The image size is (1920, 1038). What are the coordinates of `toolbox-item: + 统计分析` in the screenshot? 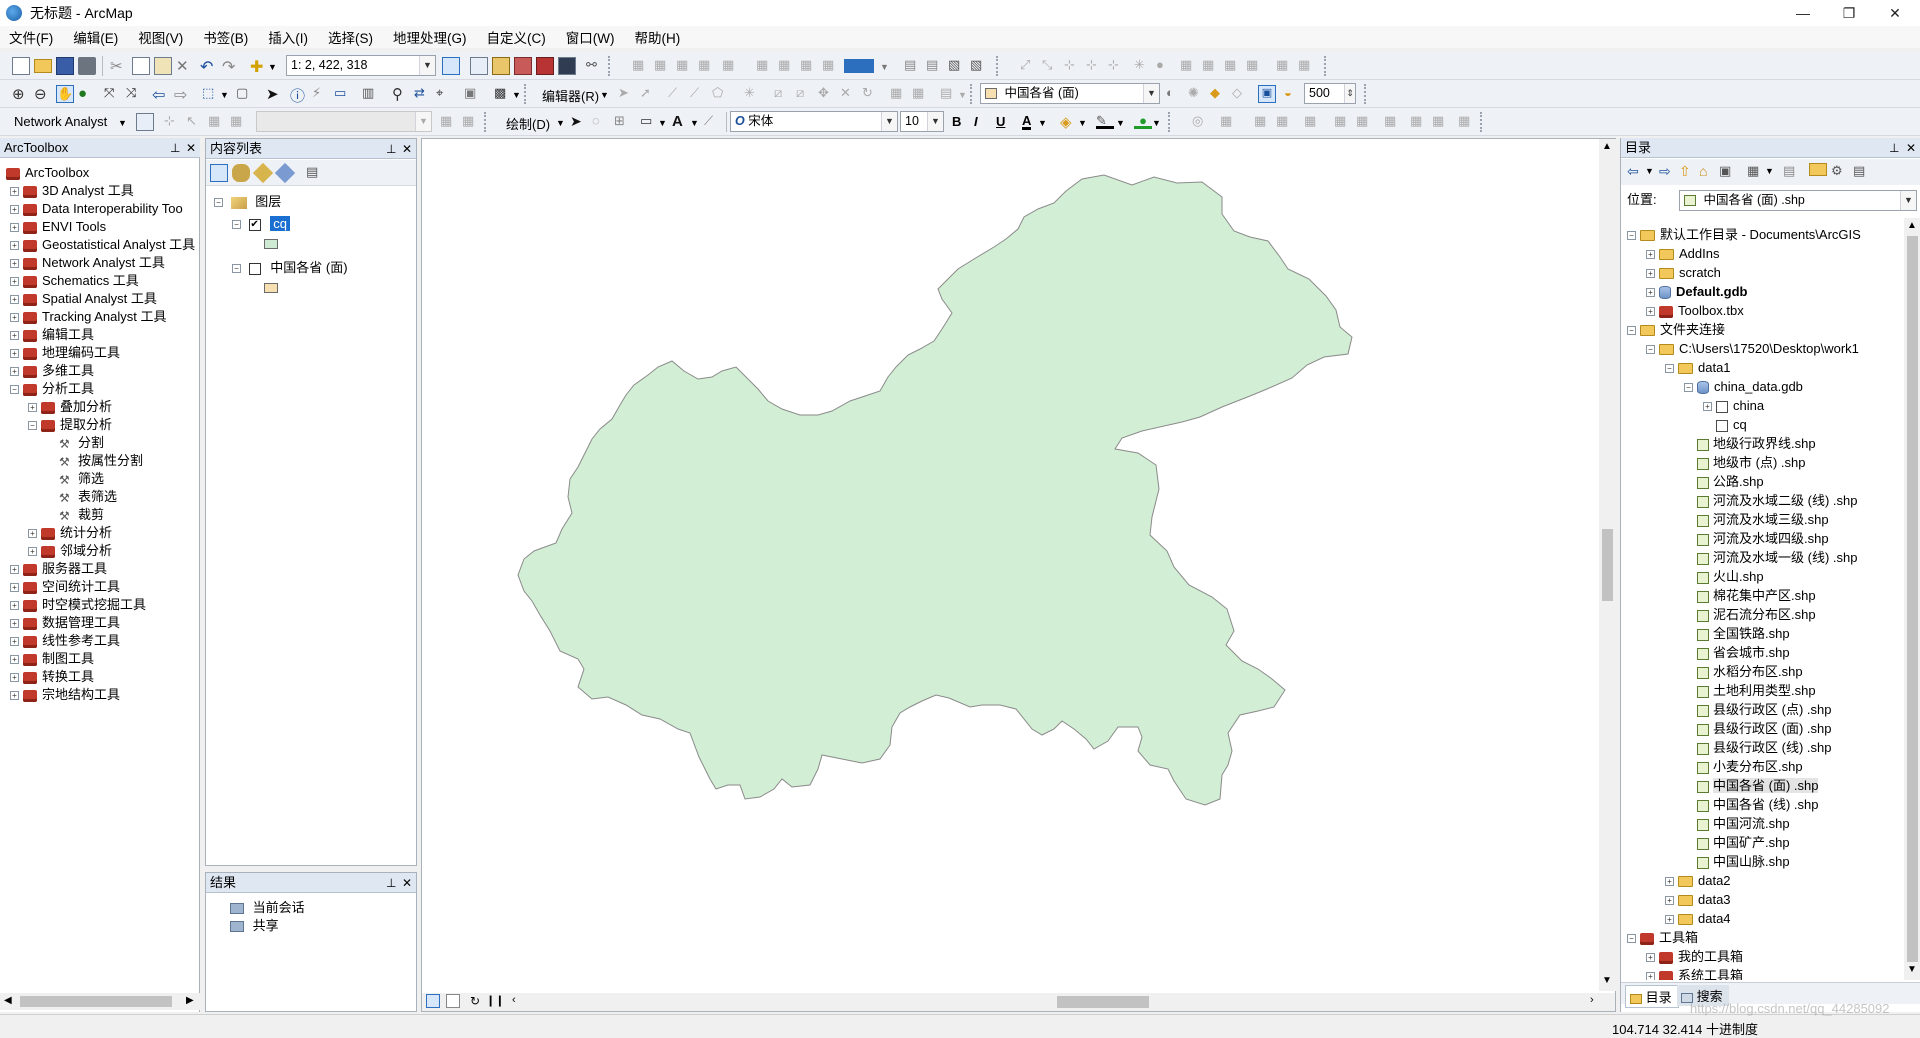 It's located at (70, 533).